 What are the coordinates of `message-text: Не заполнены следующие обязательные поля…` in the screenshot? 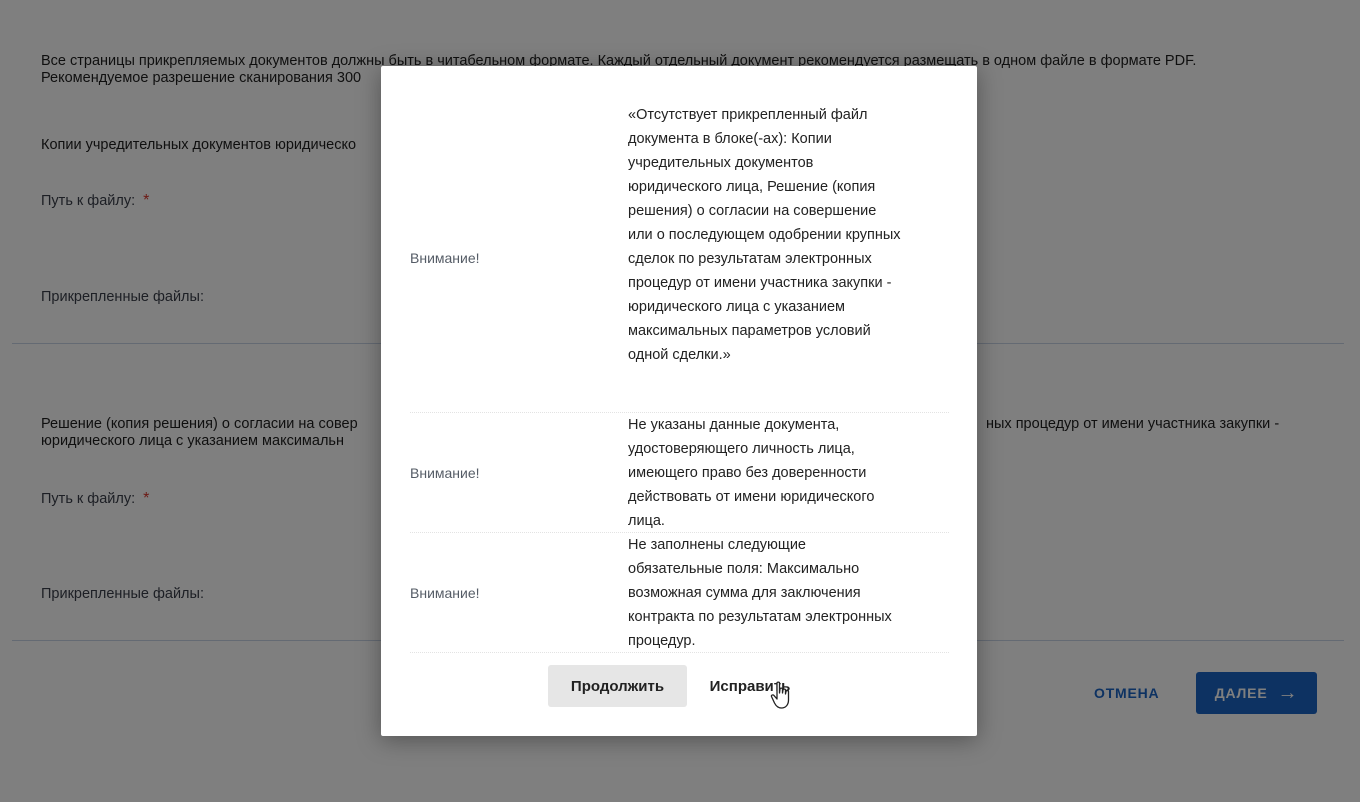 It's located at (760, 593).